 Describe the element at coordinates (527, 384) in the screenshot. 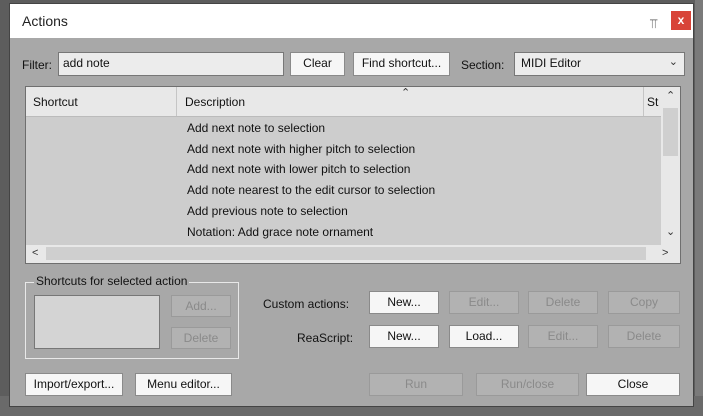

I see `run-close-button: Run/close` at that location.